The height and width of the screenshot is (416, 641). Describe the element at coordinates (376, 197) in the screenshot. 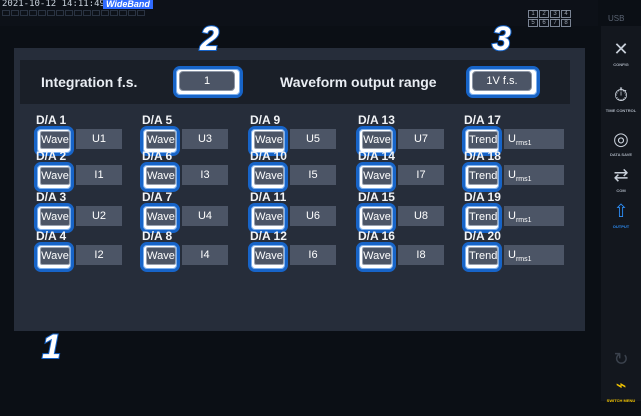

I see `da-channel-name: D/A 15` at that location.